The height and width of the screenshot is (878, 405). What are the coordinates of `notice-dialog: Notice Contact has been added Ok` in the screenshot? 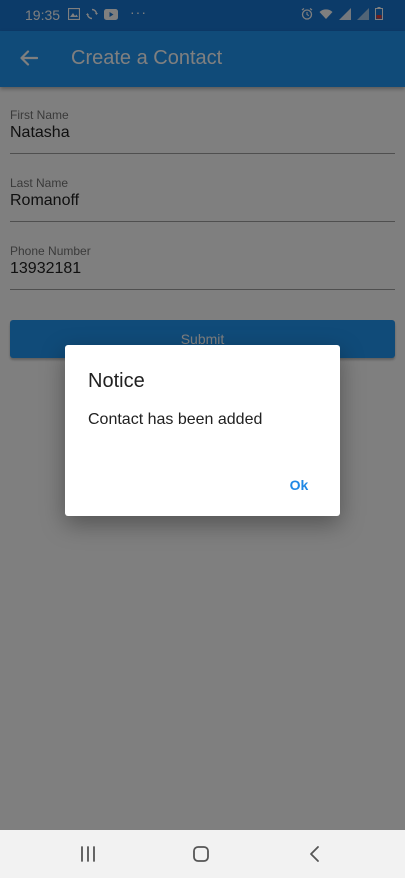 It's located at (202, 430).